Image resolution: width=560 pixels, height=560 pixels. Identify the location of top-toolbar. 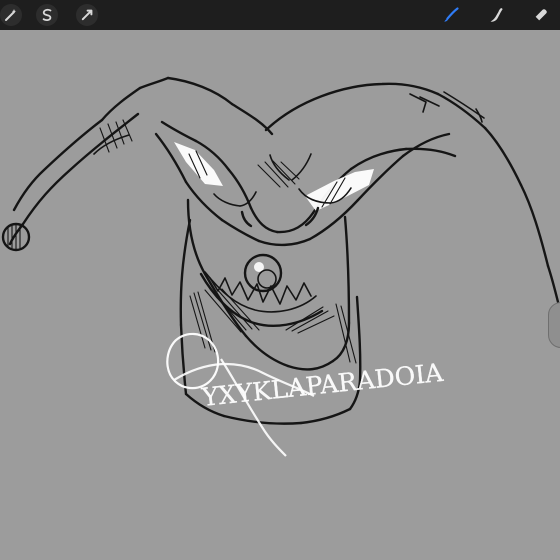
(280, 15).